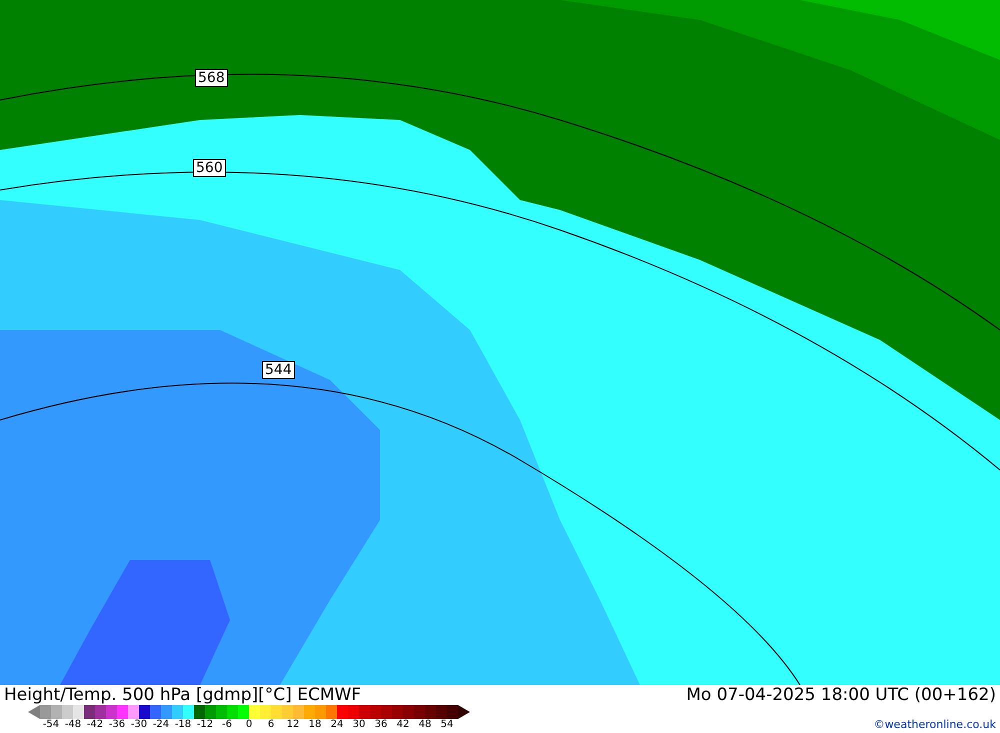 This screenshot has width=1000, height=733. What do you see at coordinates (161, 725) in the screenshot?
I see `legend-tick-label: -24` at bounding box center [161, 725].